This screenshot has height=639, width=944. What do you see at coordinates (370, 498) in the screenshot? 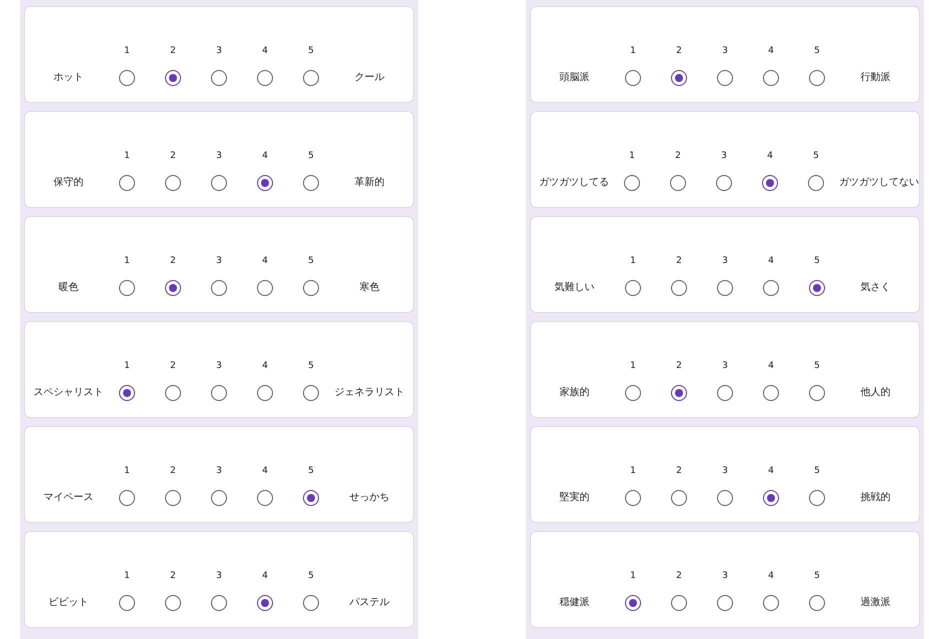
I see `scale-right-label: せっかち` at bounding box center [370, 498].